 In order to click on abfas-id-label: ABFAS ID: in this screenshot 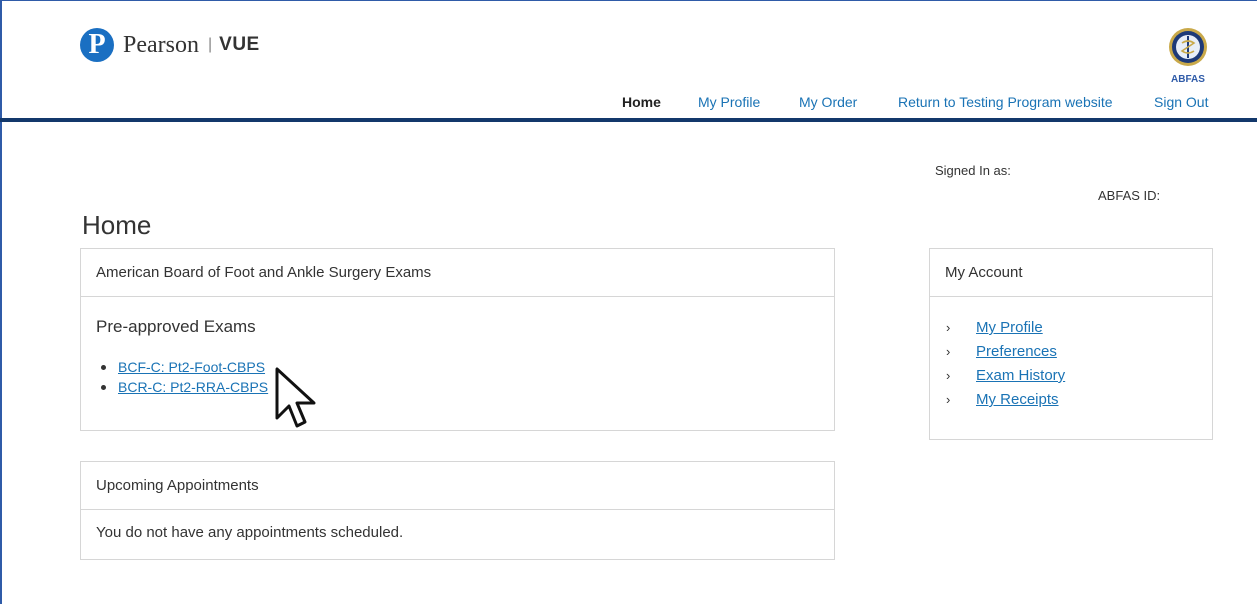, I will do `click(1129, 195)`.